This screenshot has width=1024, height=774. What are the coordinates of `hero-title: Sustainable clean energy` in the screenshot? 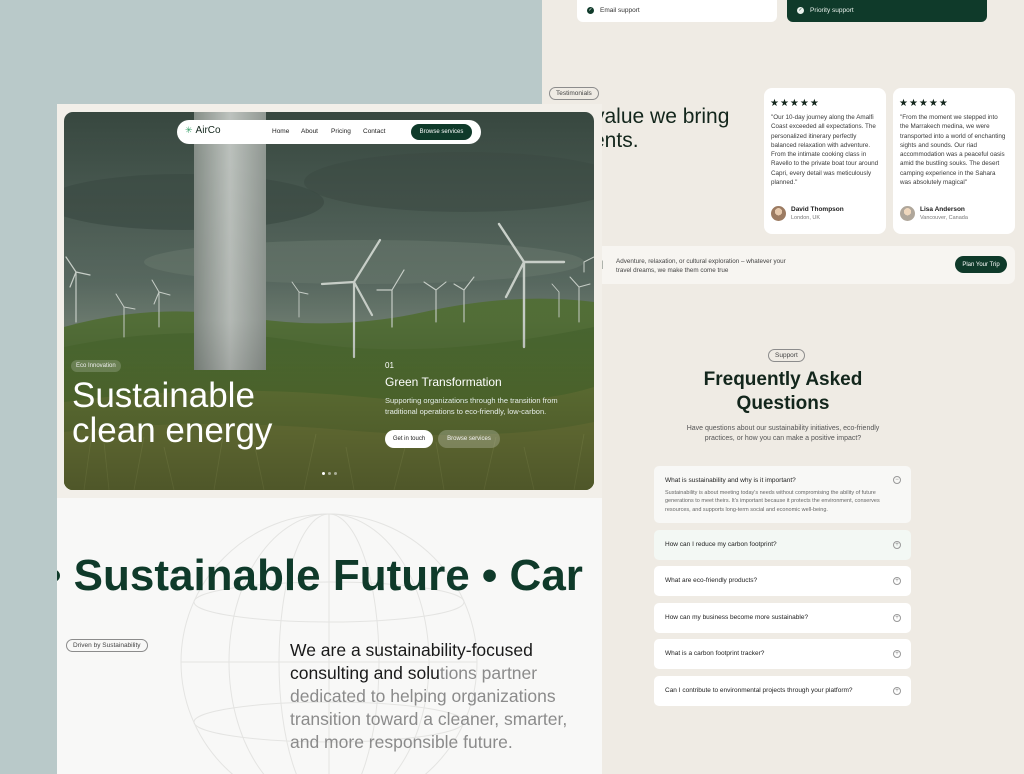 It's located at (172, 413).